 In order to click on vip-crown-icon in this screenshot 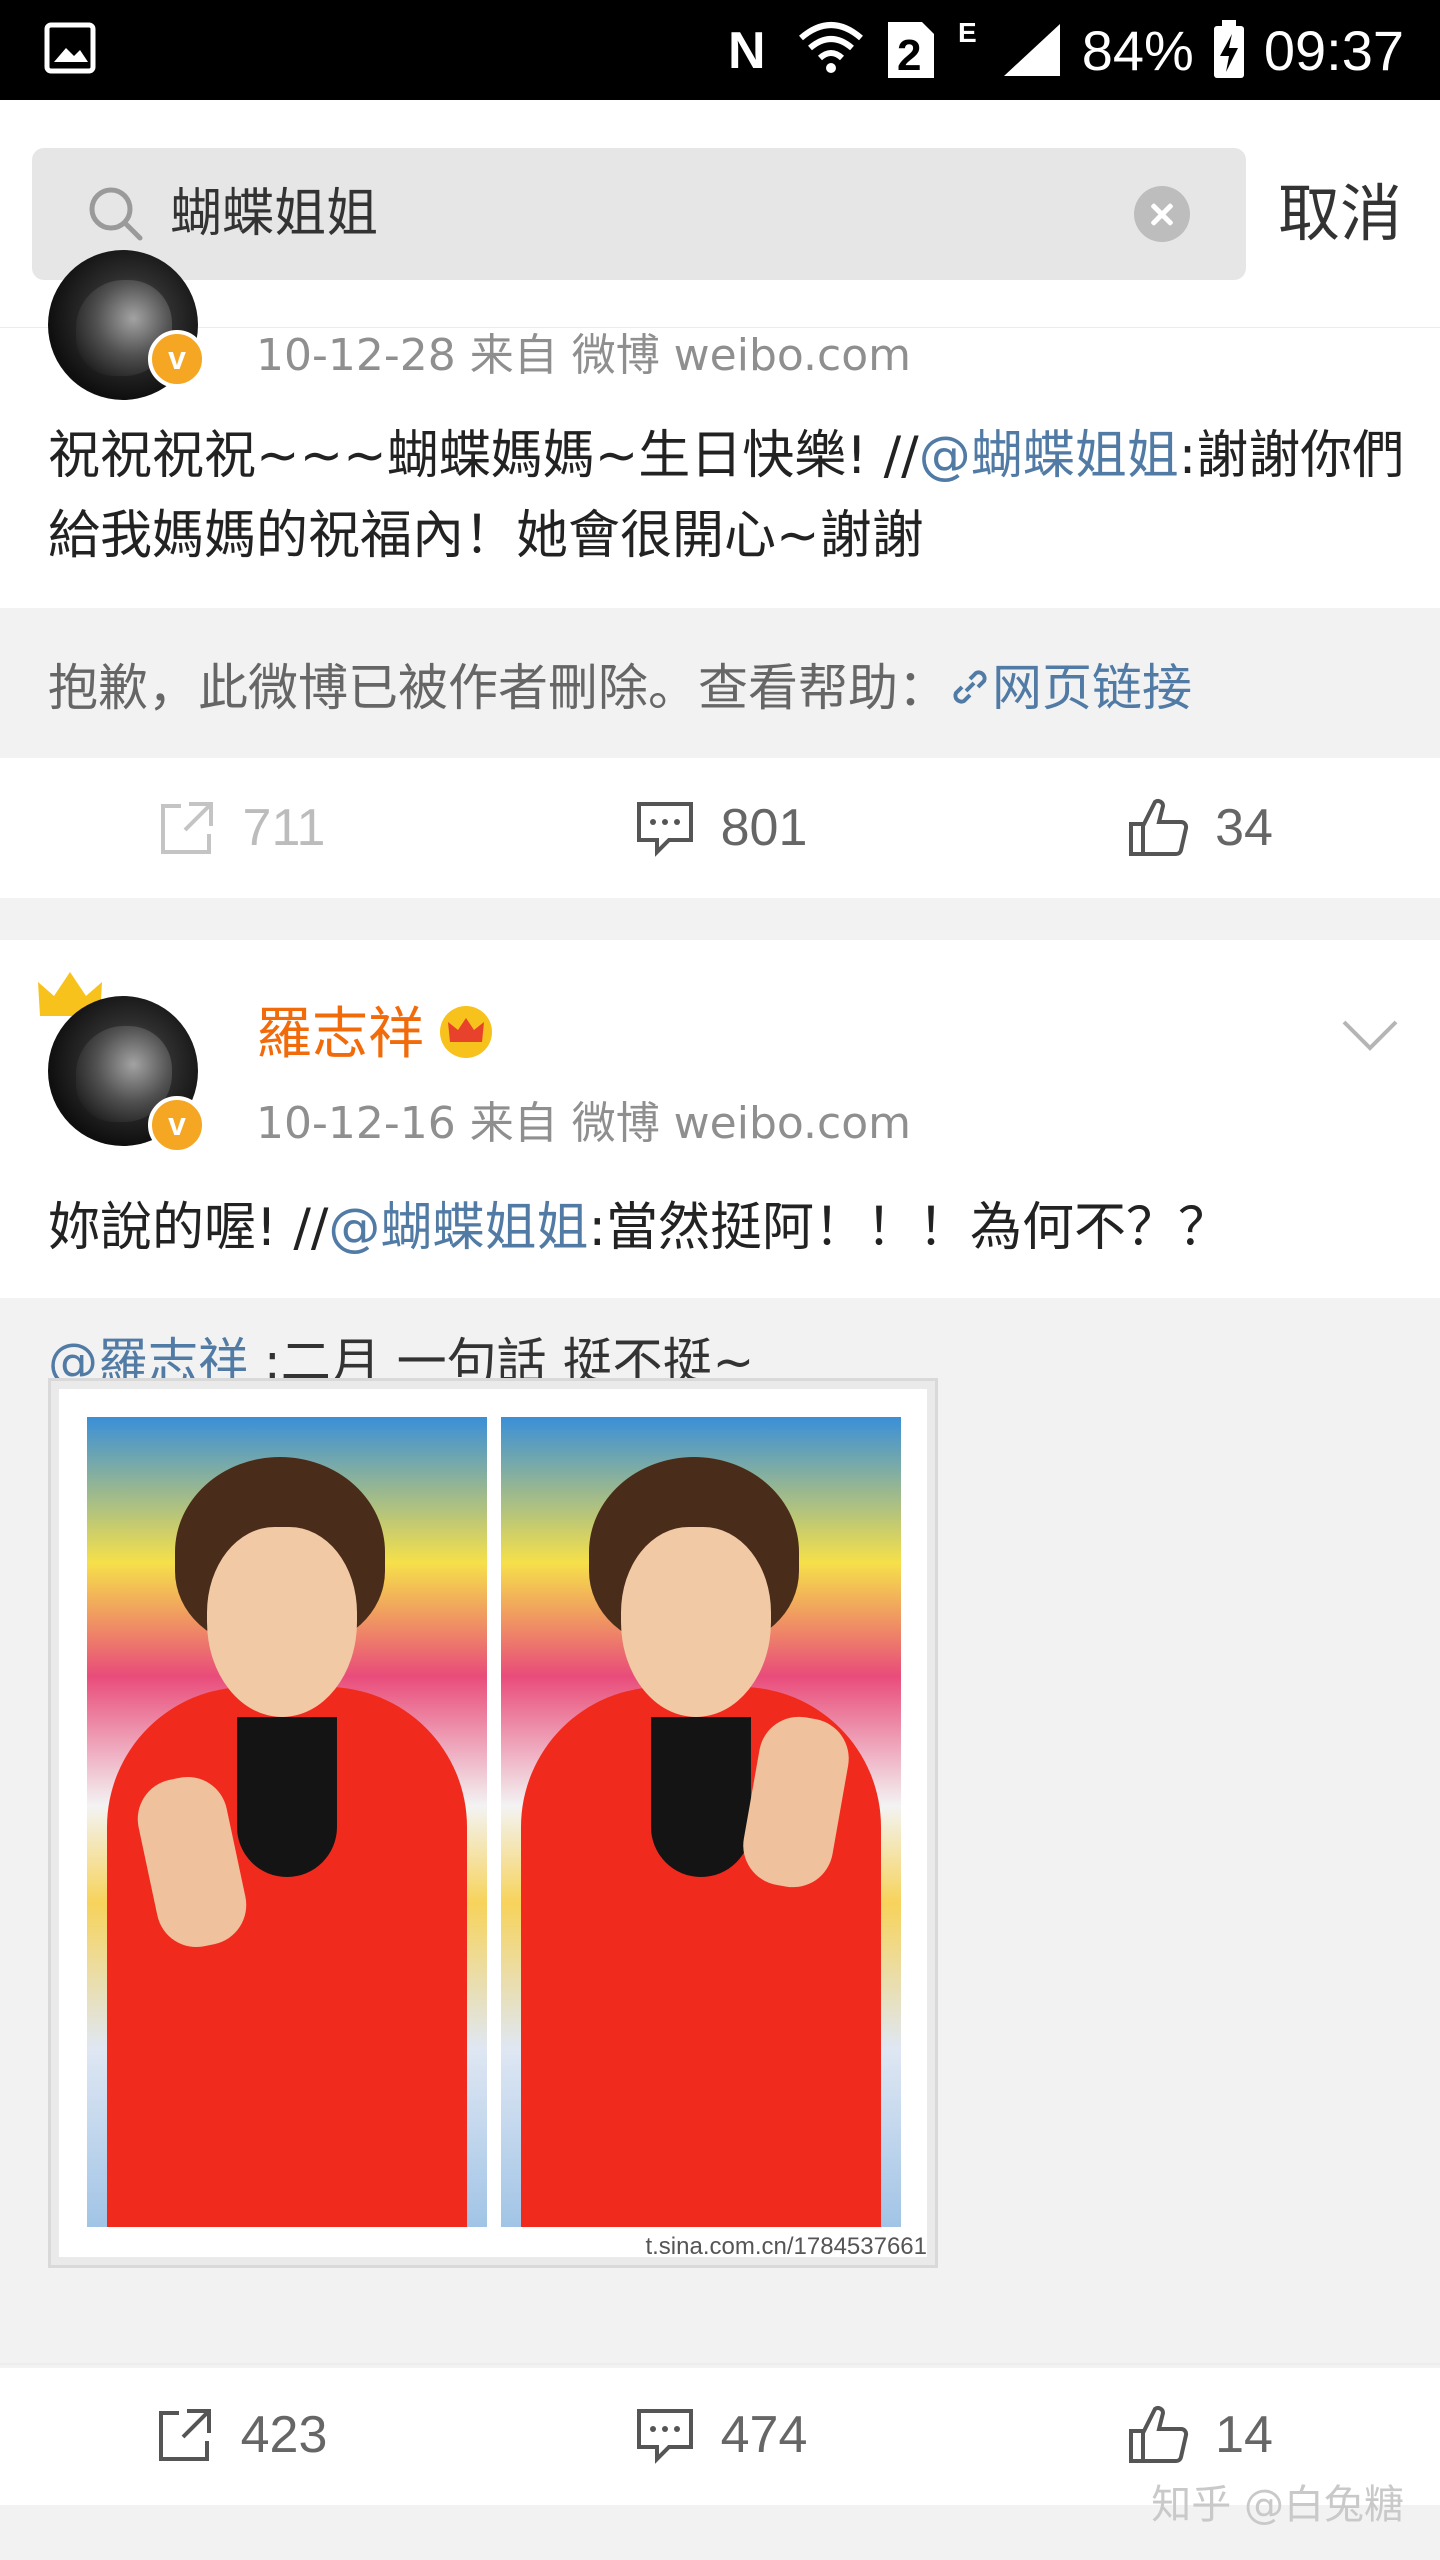, I will do `click(466, 1032)`.